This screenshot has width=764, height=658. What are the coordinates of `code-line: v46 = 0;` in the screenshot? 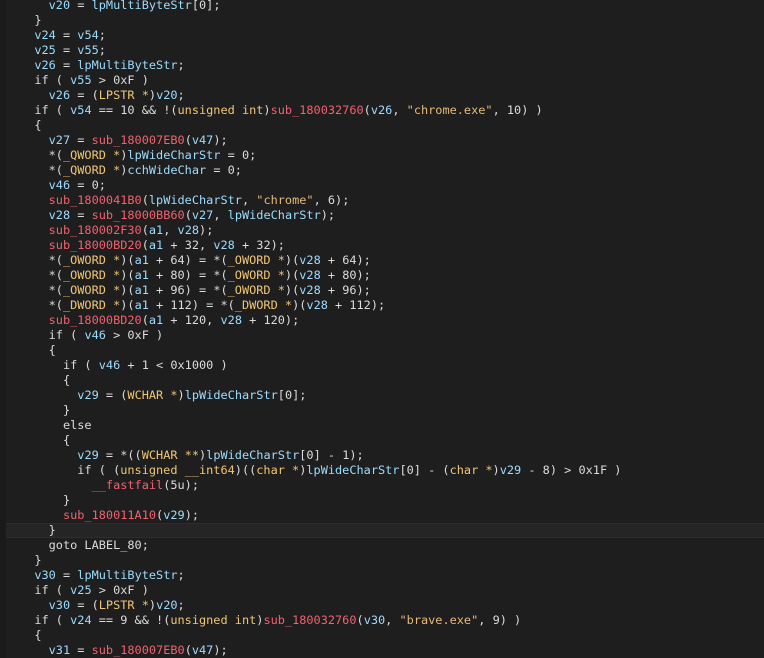 It's located at (385, 185).